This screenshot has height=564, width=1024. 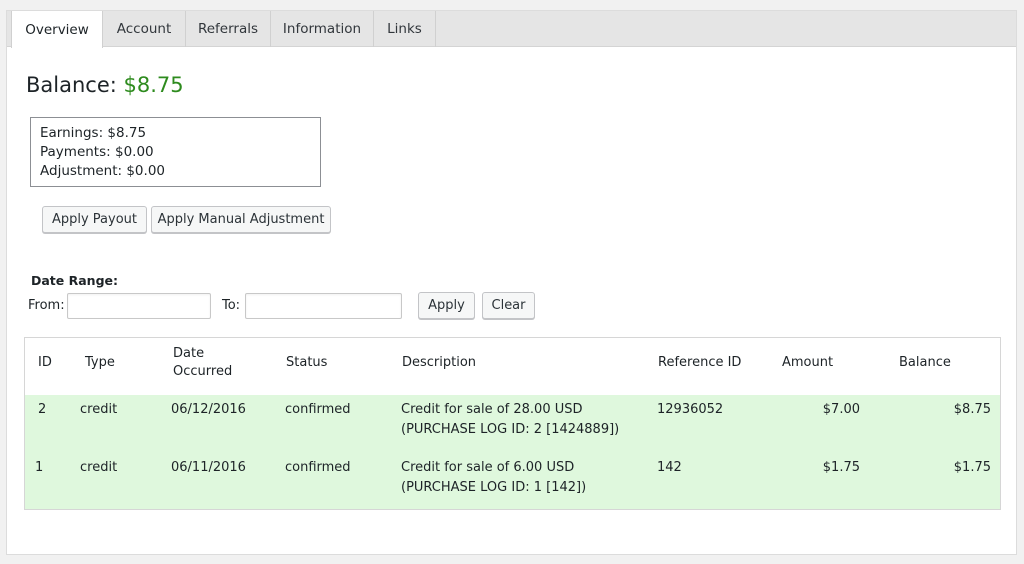 I want to click on header-type: Type, so click(x=100, y=362).